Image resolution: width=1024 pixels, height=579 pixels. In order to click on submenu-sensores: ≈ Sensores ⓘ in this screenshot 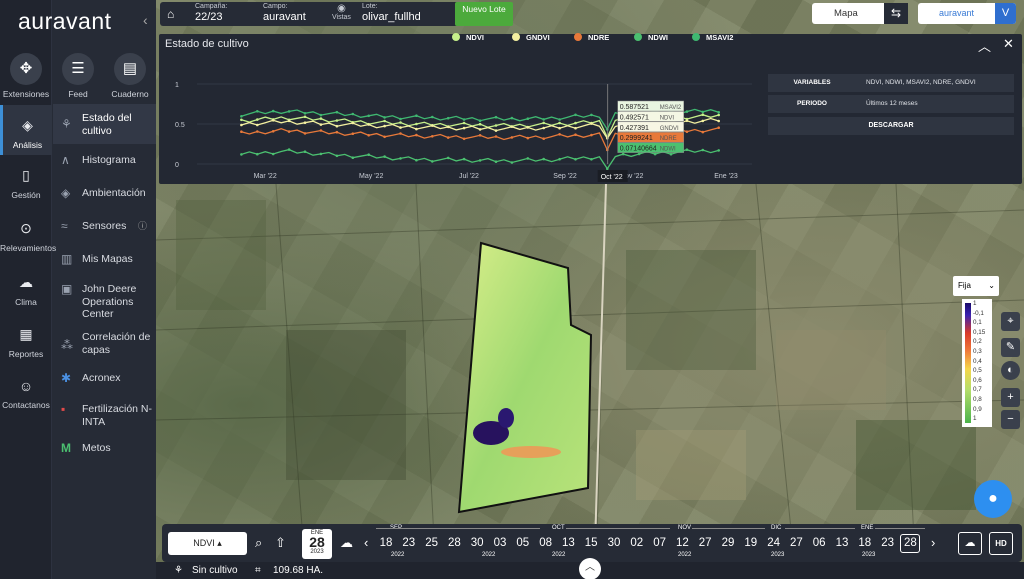, I will do `click(104, 226)`.